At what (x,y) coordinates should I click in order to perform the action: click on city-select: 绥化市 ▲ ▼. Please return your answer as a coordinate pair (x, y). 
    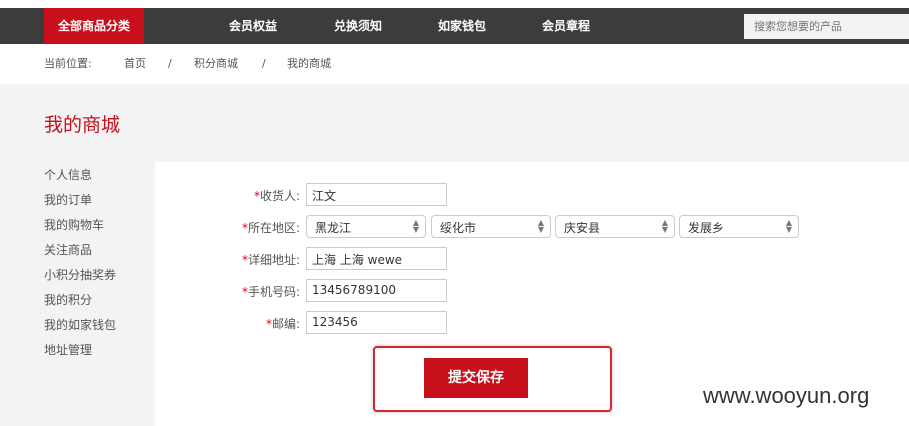
    Looking at the image, I should click on (491, 226).